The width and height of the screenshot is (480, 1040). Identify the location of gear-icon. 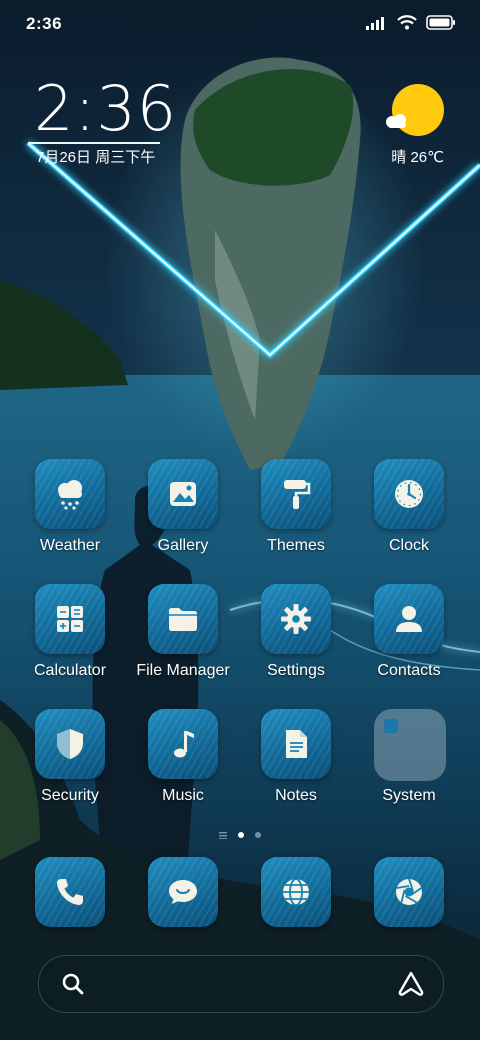
(296, 619).